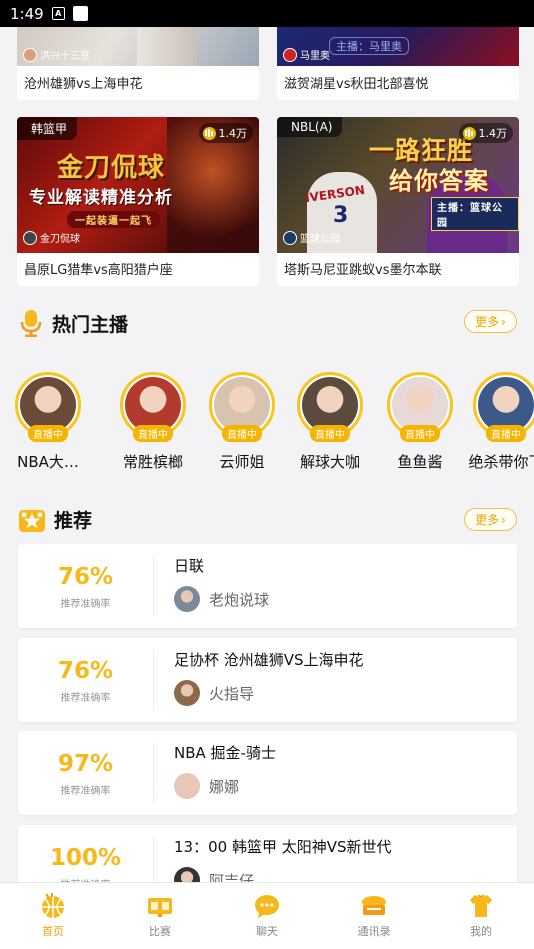 Image resolution: width=534 pixels, height=949 pixels. What do you see at coordinates (420, 462) in the screenshot?
I see `anchor-name: 鱼鱼酱` at bounding box center [420, 462].